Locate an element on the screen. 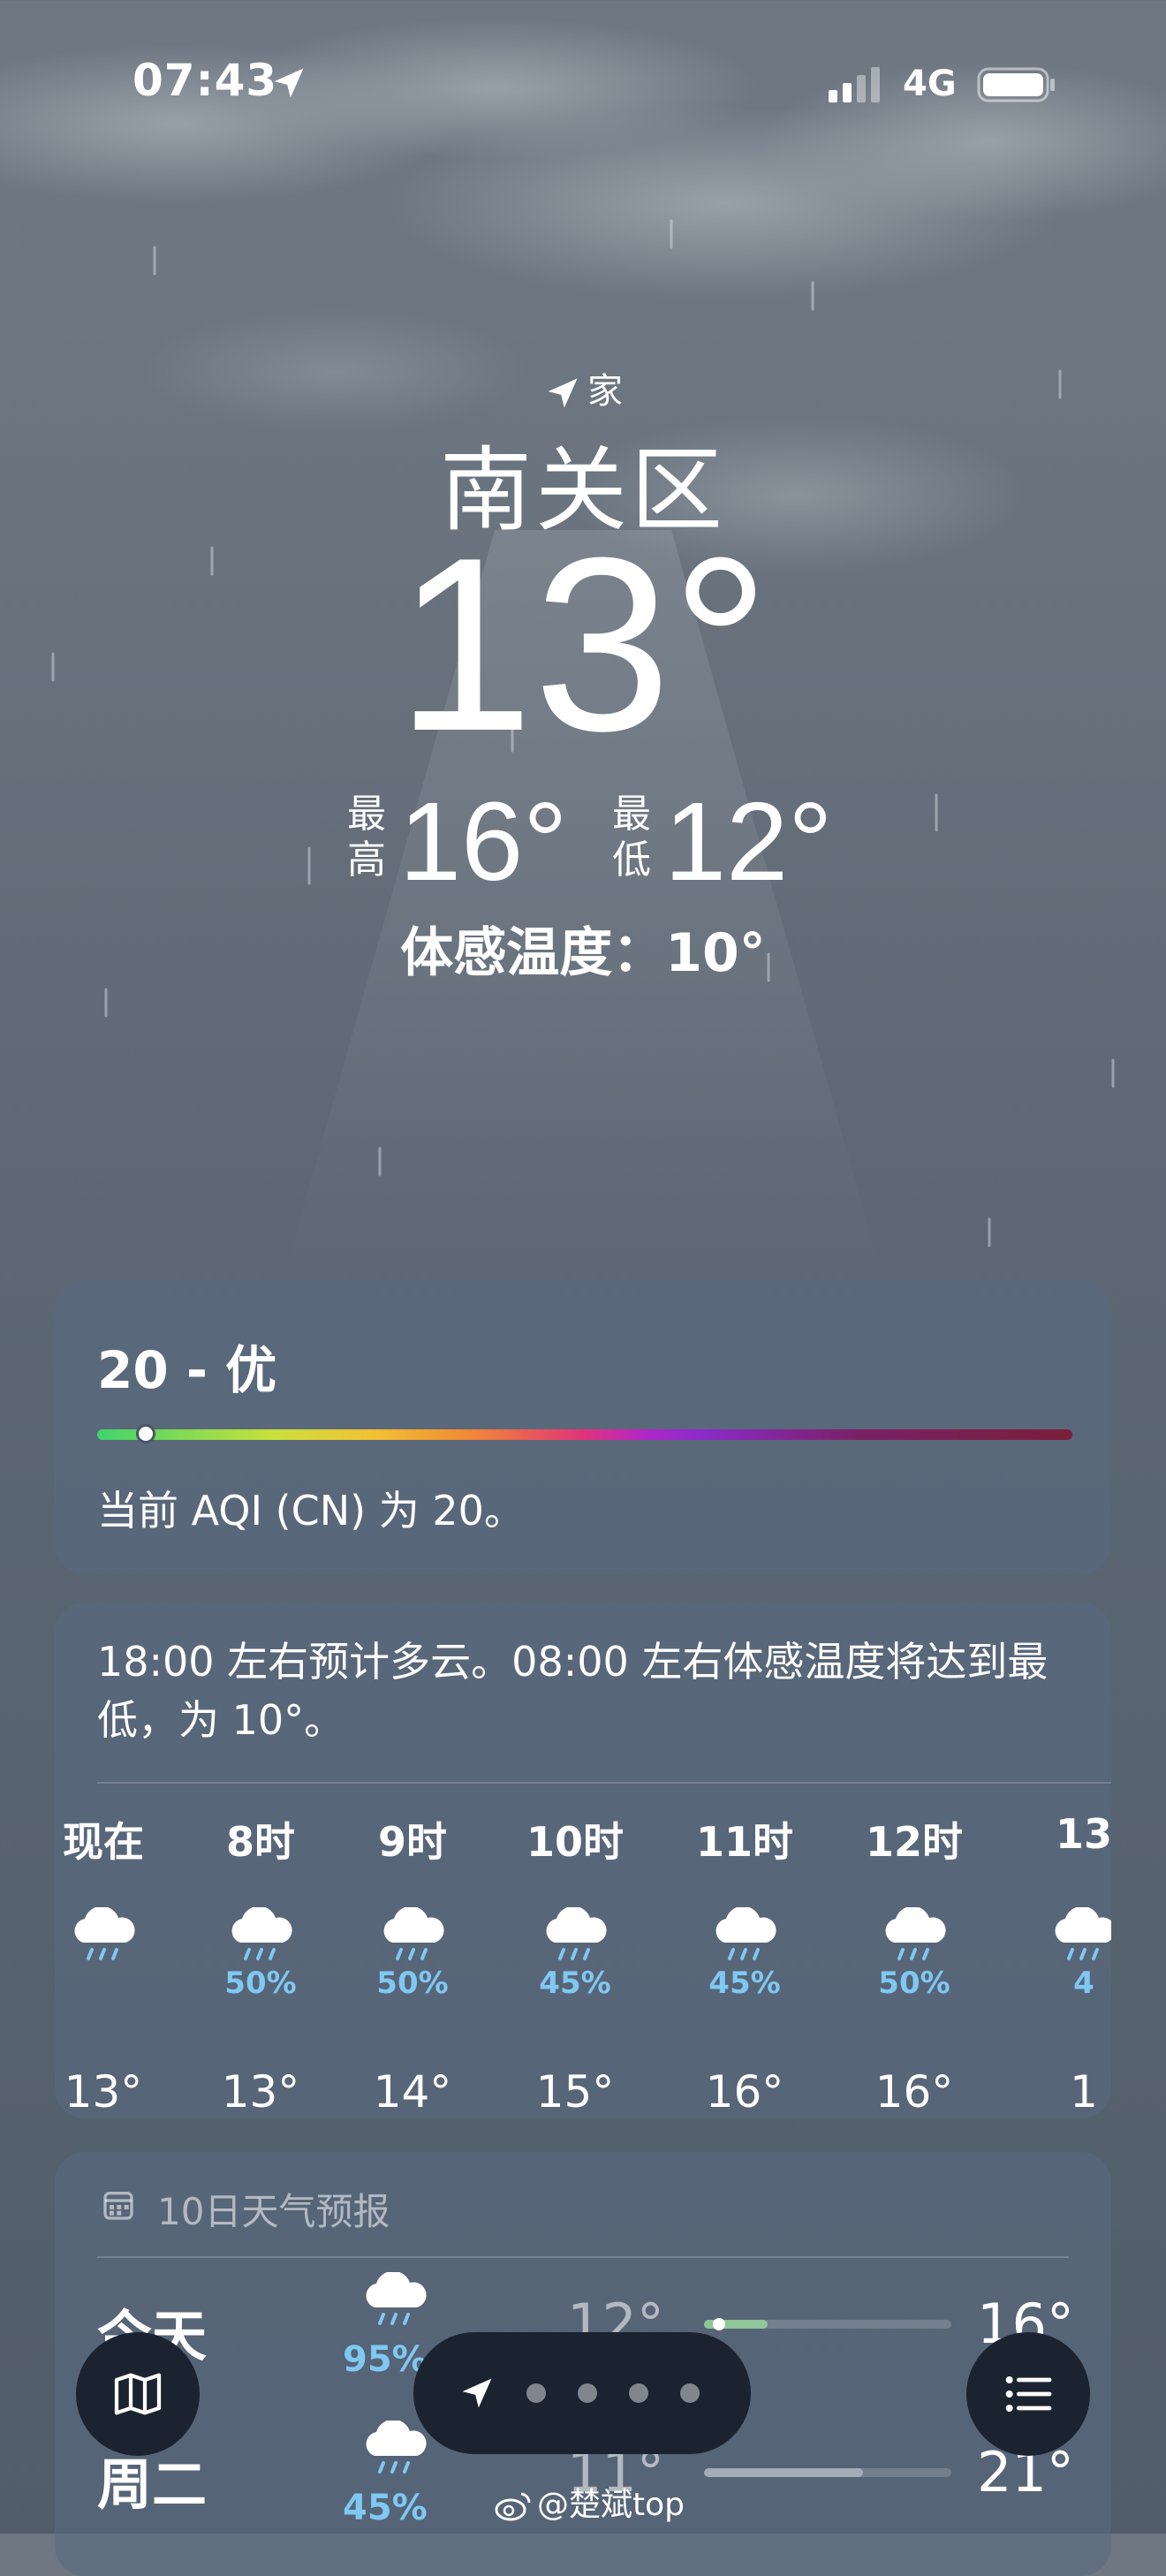  calendar-icon is located at coordinates (118, 2206).